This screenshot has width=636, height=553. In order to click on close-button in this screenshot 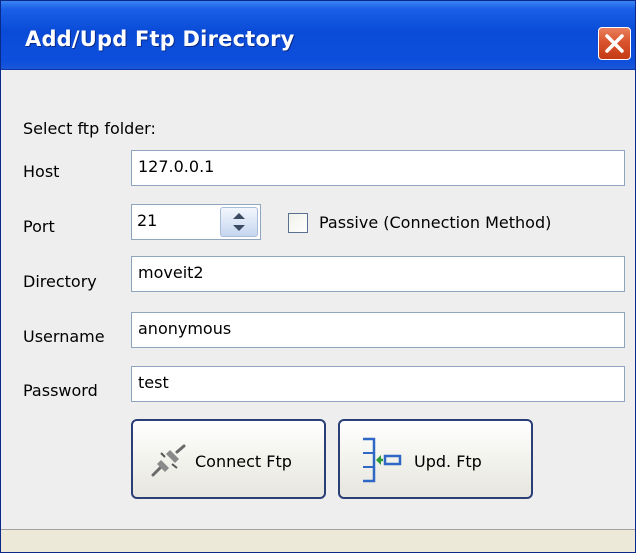, I will do `click(614, 43)`.